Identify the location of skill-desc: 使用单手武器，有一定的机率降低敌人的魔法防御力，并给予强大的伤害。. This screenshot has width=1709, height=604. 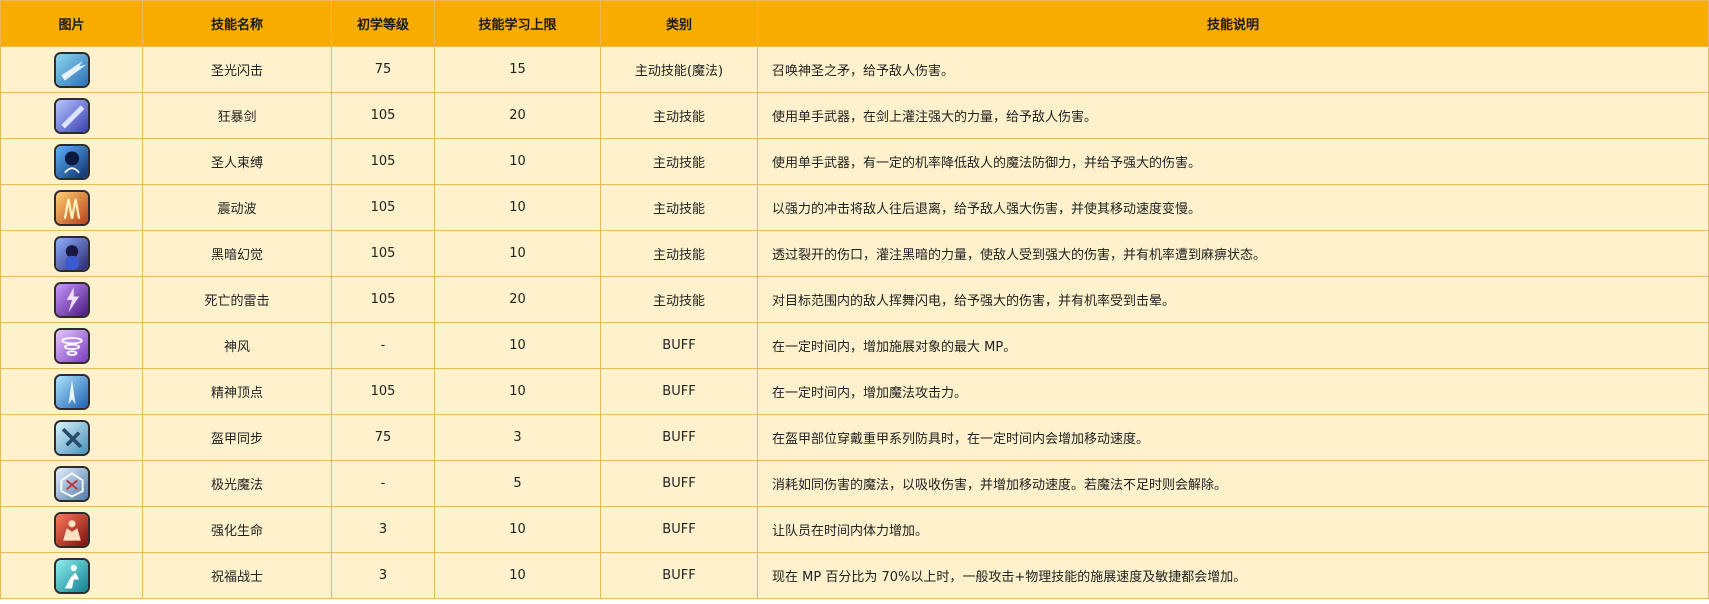
(1233, 161).